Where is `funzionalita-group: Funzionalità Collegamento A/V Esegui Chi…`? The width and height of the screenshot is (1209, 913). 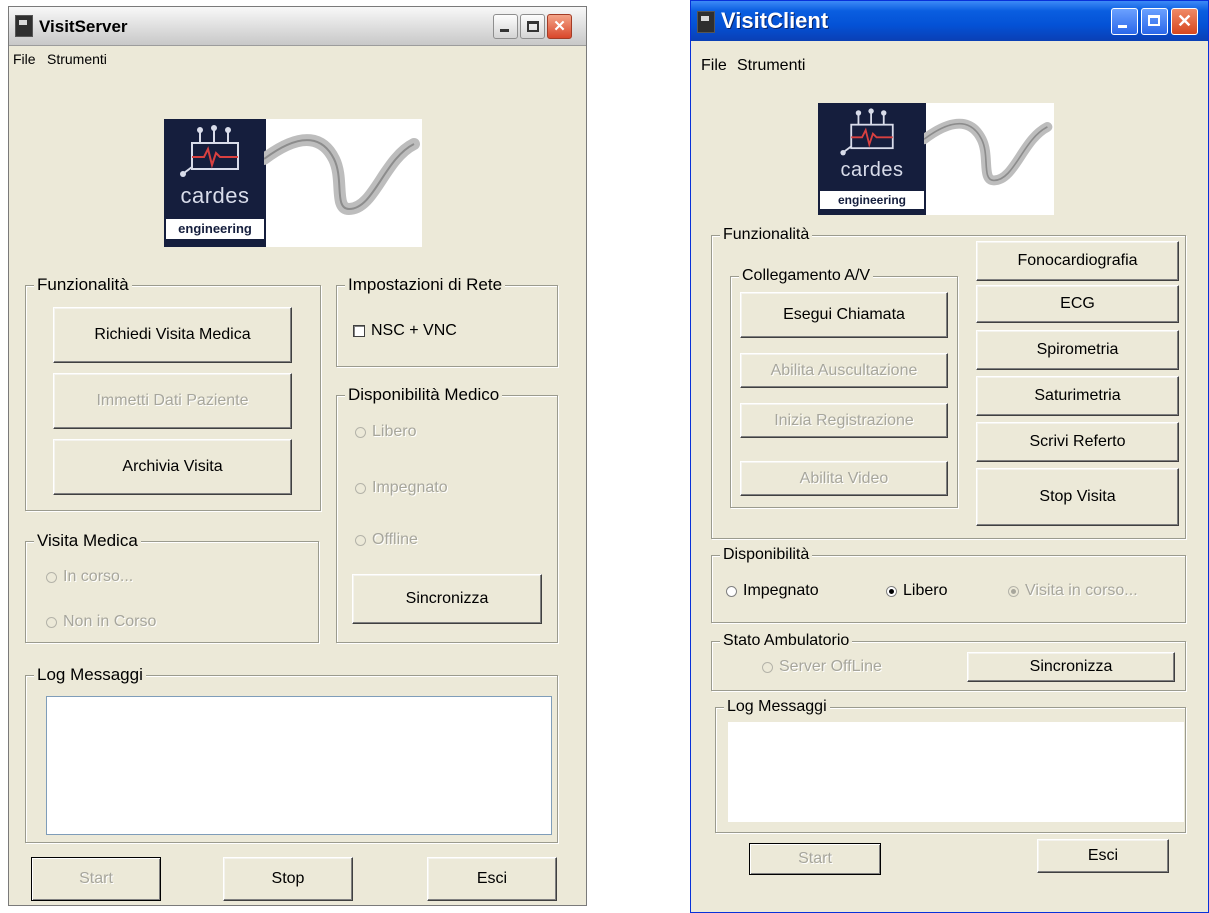
funzionalita-group: Funzionalità Collegamento A/V Esegui Chi… is located at coordinates (948, 382).